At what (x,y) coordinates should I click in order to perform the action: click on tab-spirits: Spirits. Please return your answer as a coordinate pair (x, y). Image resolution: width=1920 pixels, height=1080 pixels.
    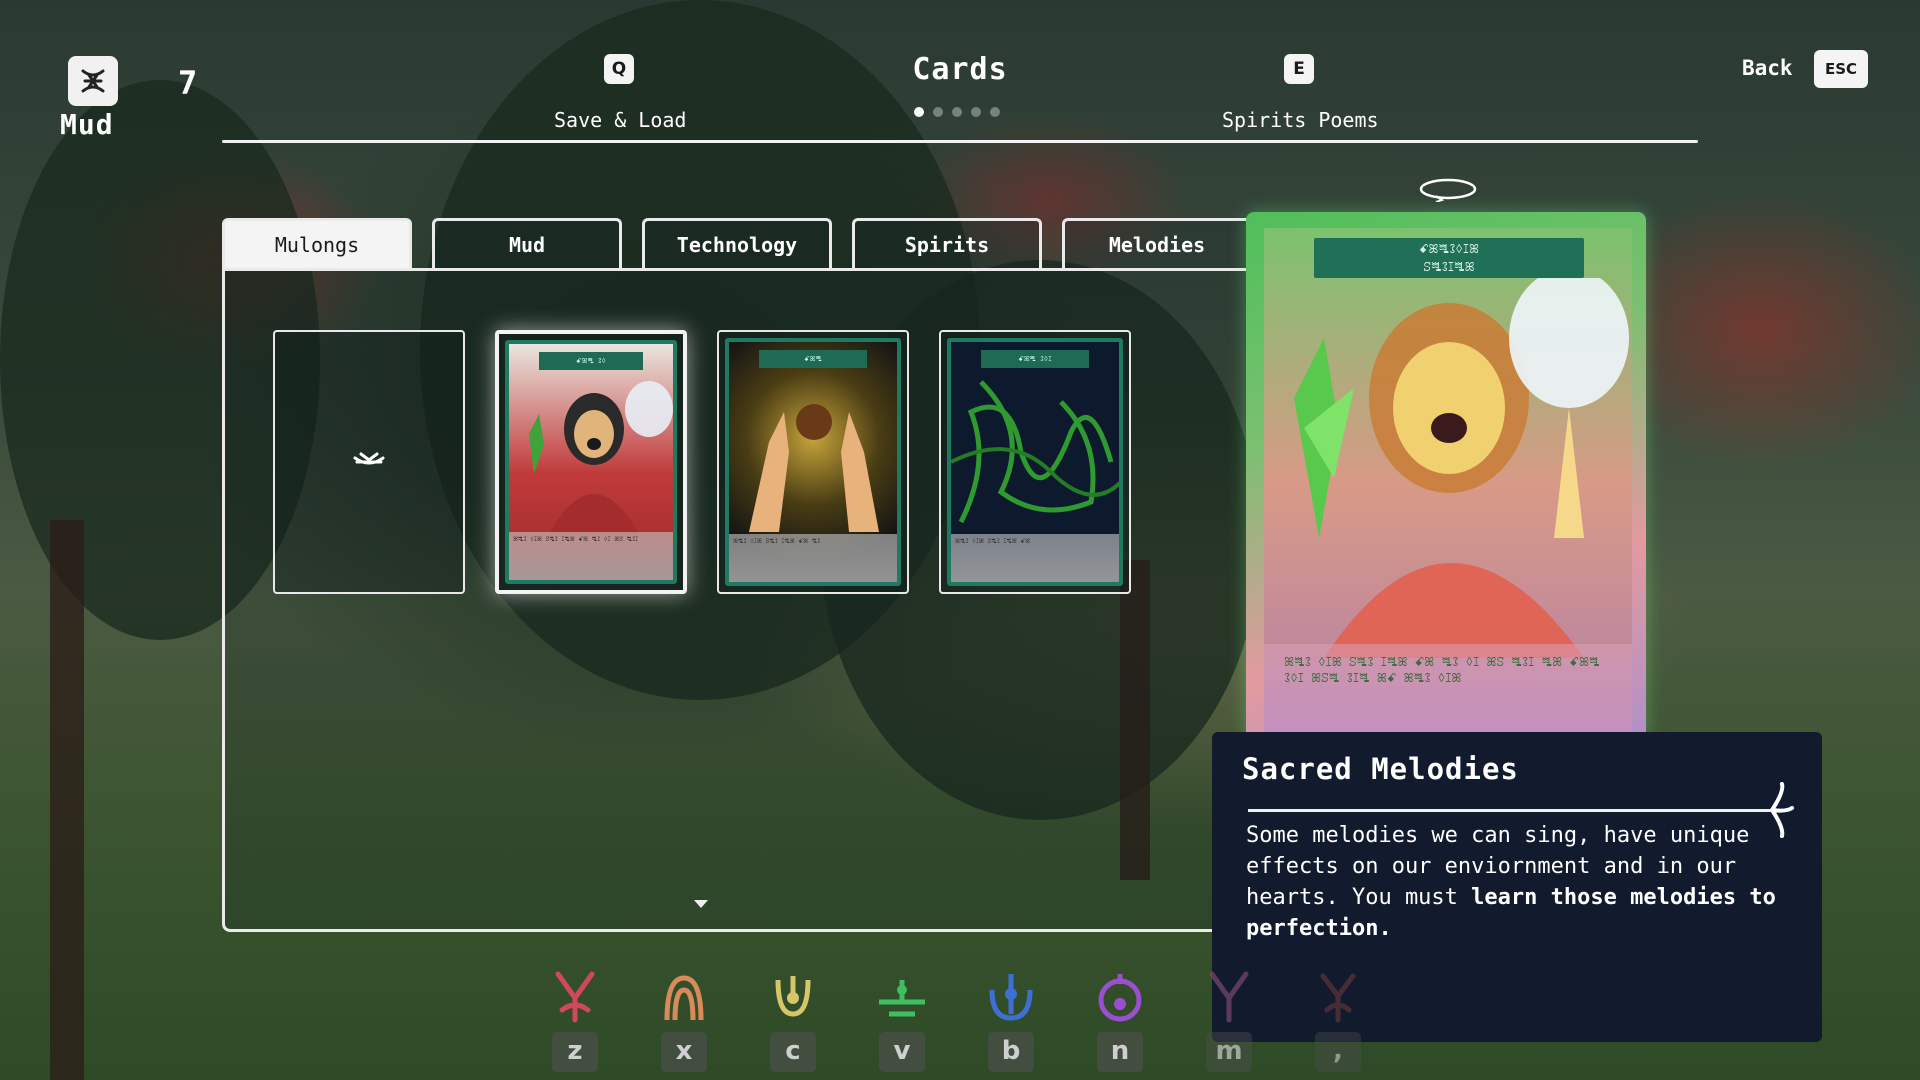
    Looking at the image, I should click on (947, 243).